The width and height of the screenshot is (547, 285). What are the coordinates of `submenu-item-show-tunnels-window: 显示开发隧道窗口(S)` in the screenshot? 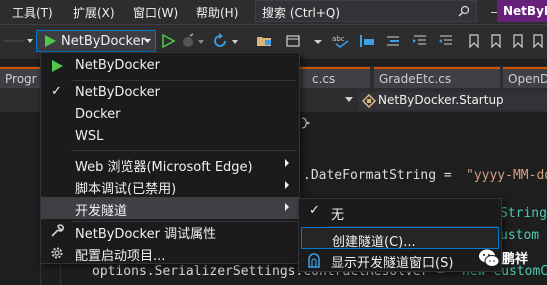 It's located at (400, 260).